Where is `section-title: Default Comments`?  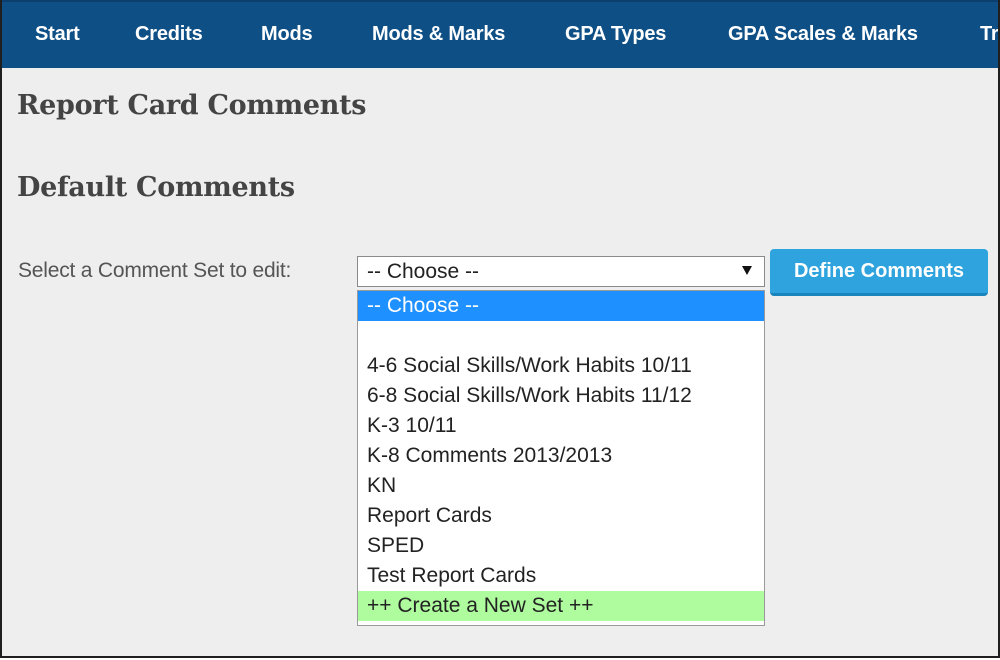
section-title: Default Comments is located at coordinates (156, 187).